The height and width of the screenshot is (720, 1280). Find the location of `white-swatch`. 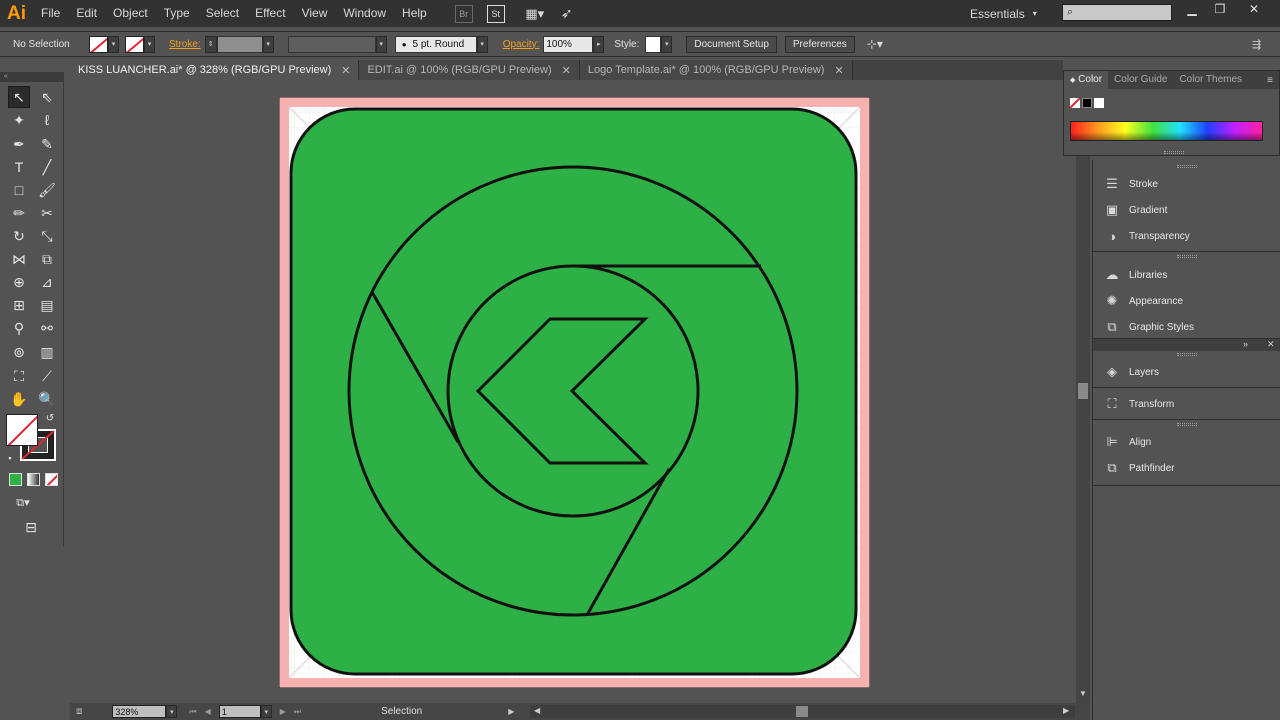

white-swatch is located at coordinates (1099, 103).